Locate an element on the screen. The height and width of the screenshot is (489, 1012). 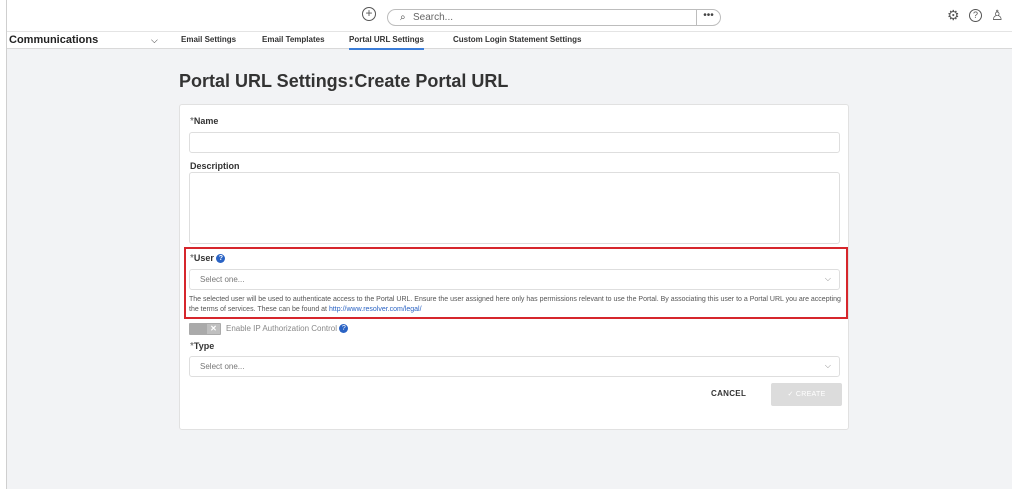
name-label: *Name is located at coordinates (204, 121).